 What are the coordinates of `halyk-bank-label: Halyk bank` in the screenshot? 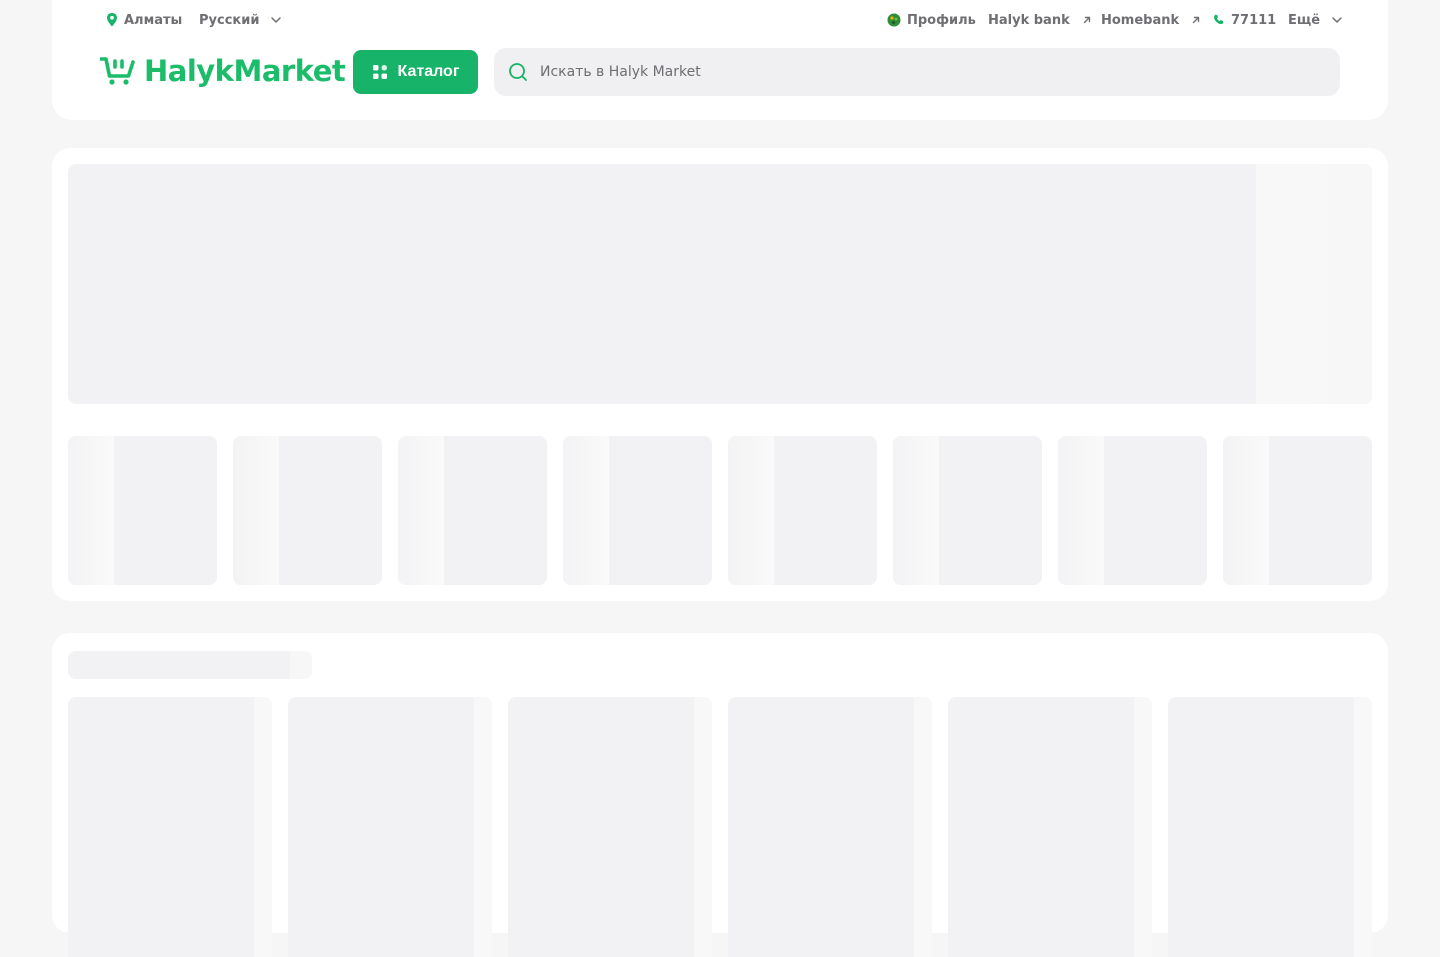 It's located at (1029, 20).